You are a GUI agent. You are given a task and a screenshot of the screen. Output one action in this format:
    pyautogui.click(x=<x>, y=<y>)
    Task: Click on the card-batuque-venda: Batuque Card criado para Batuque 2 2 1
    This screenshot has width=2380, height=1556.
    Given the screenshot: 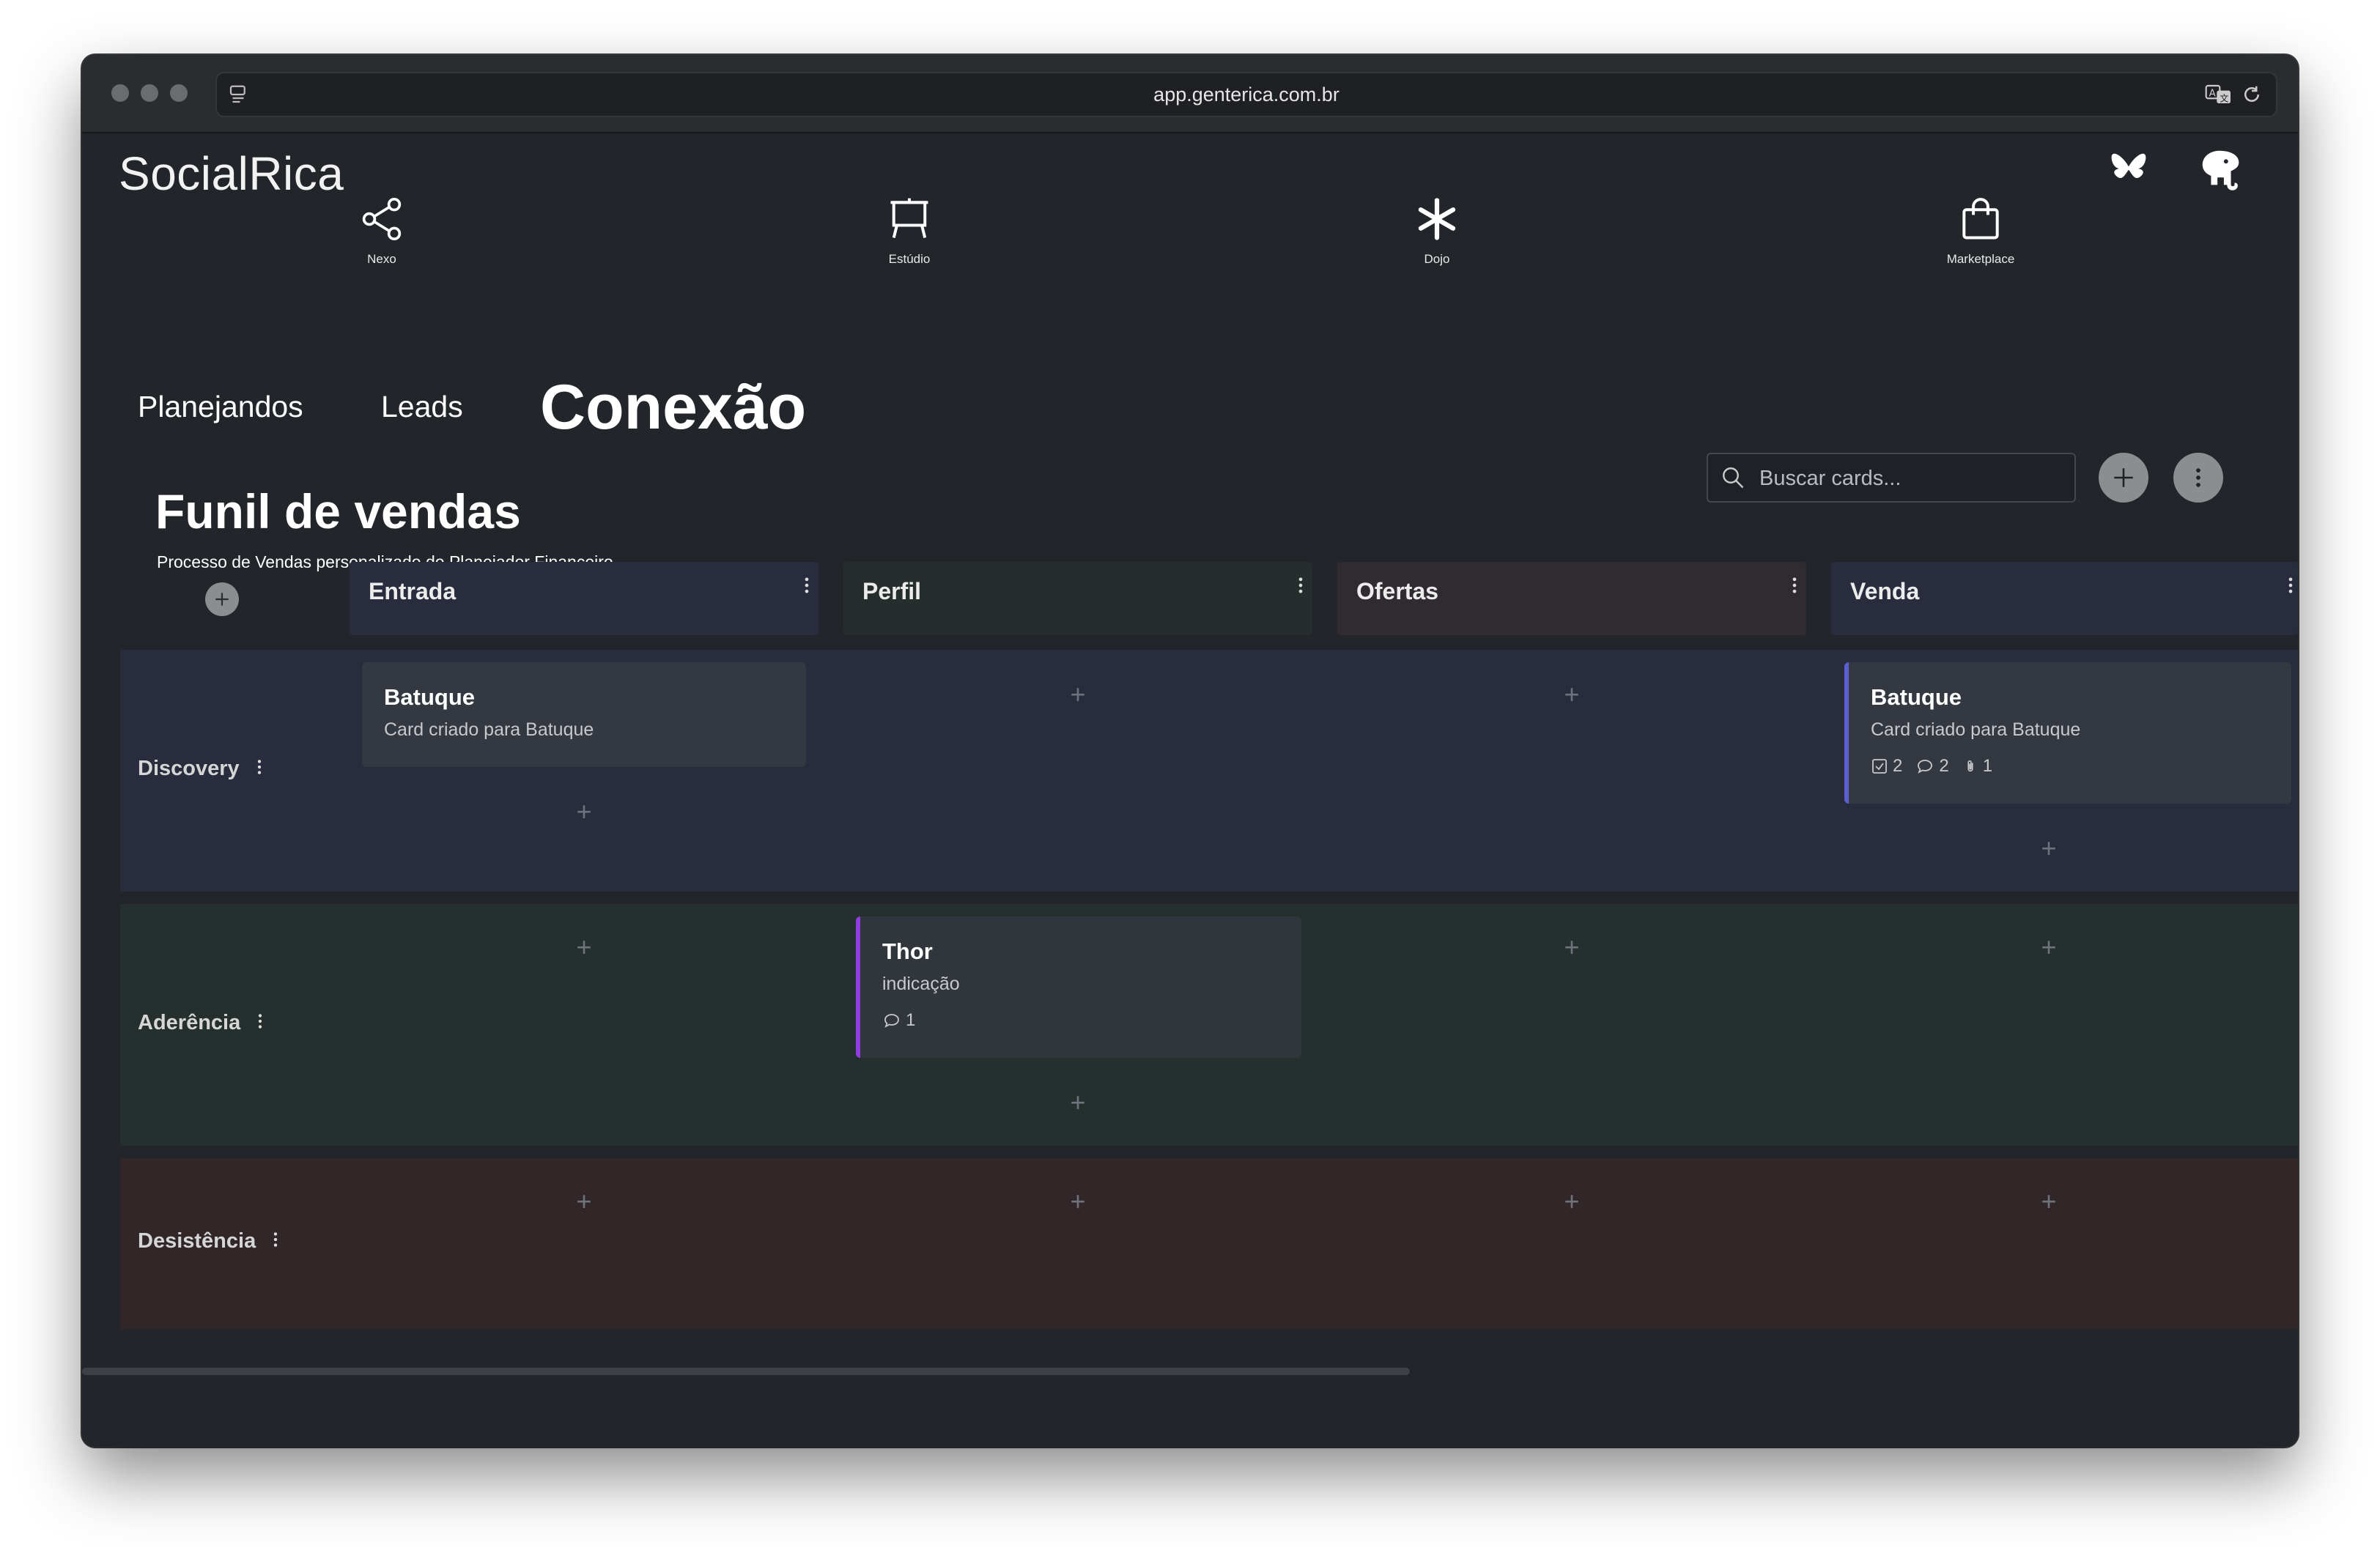 What is the action you would take?
    pyautogui.click(x=2067, y=733)
    